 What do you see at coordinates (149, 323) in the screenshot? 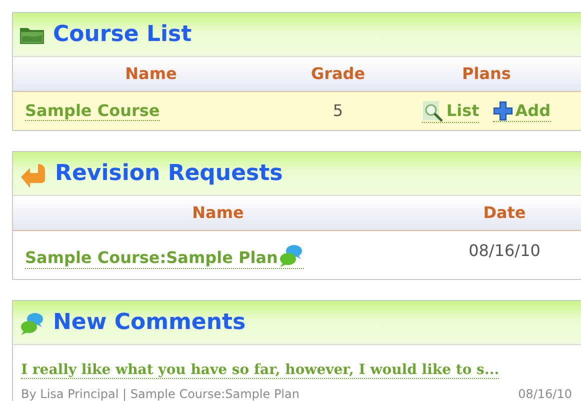
I see `panel-title: New Comments` at bounding box center [149, 323].